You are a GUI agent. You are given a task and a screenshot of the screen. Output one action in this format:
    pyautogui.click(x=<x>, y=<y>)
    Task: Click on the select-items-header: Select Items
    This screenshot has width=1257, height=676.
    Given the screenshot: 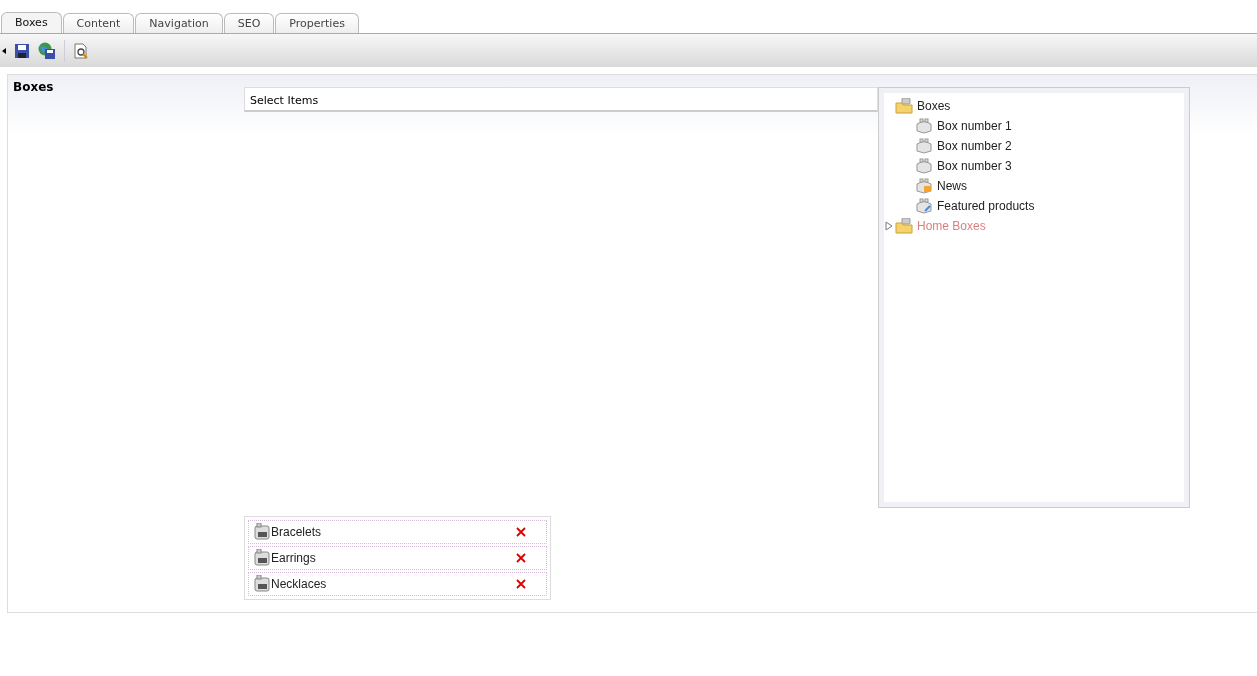 What is the action you would take?
    pyautogui.click(x=561, y=99)
    